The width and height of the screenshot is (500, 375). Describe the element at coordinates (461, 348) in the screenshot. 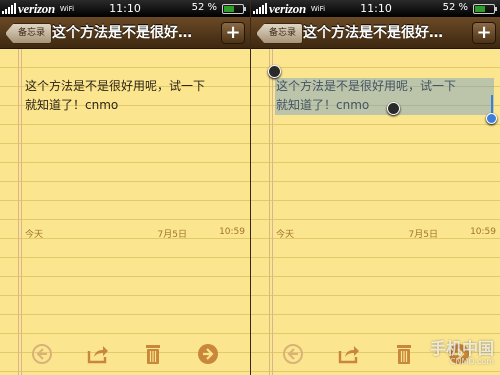

I see `watermark-text: 手机中国` at that location.